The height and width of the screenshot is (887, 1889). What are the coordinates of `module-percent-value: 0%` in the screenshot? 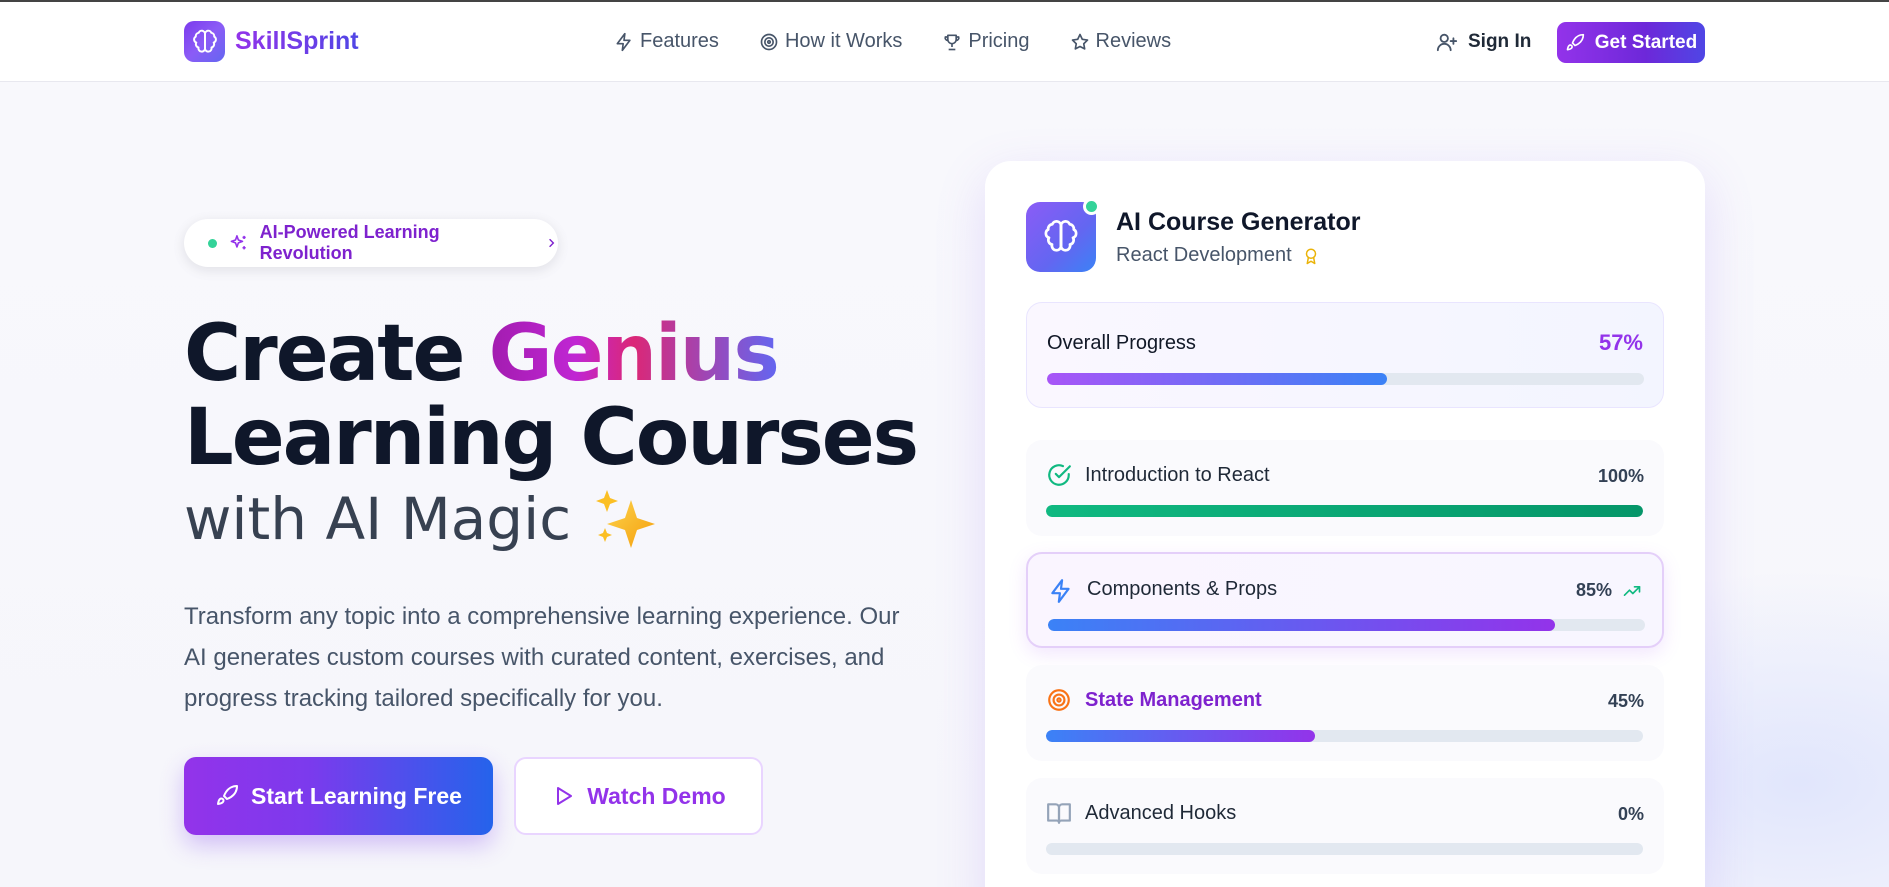 It's located at (1630, 814).